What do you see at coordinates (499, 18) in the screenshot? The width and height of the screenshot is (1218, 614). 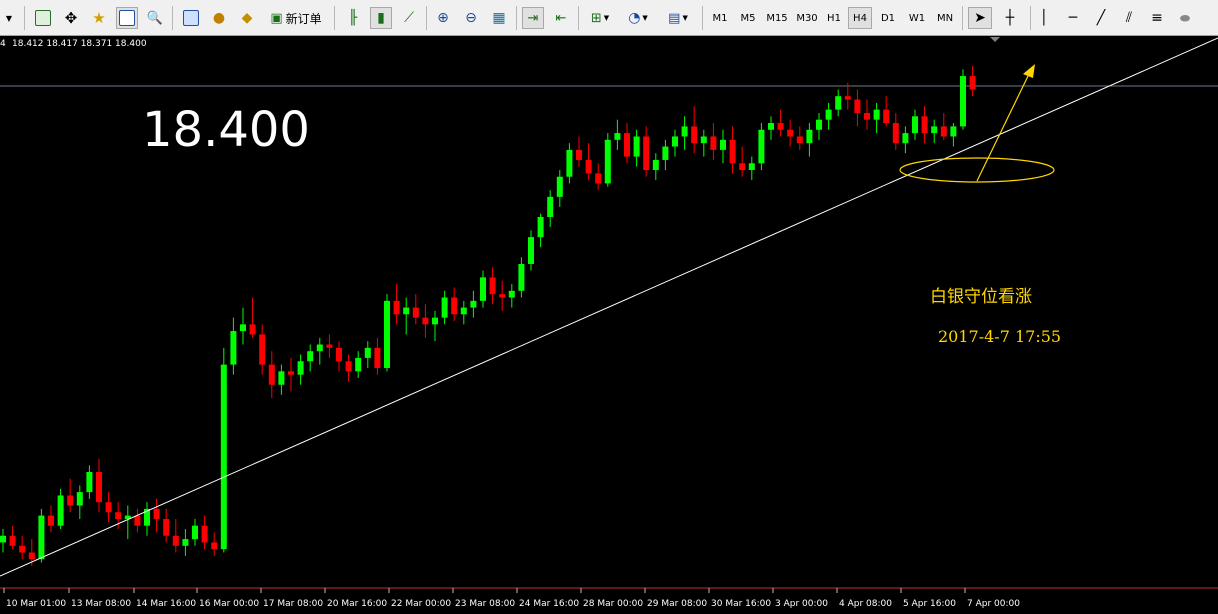 I see `tile-windows-button: ▦` at bounding box center [499, 18].